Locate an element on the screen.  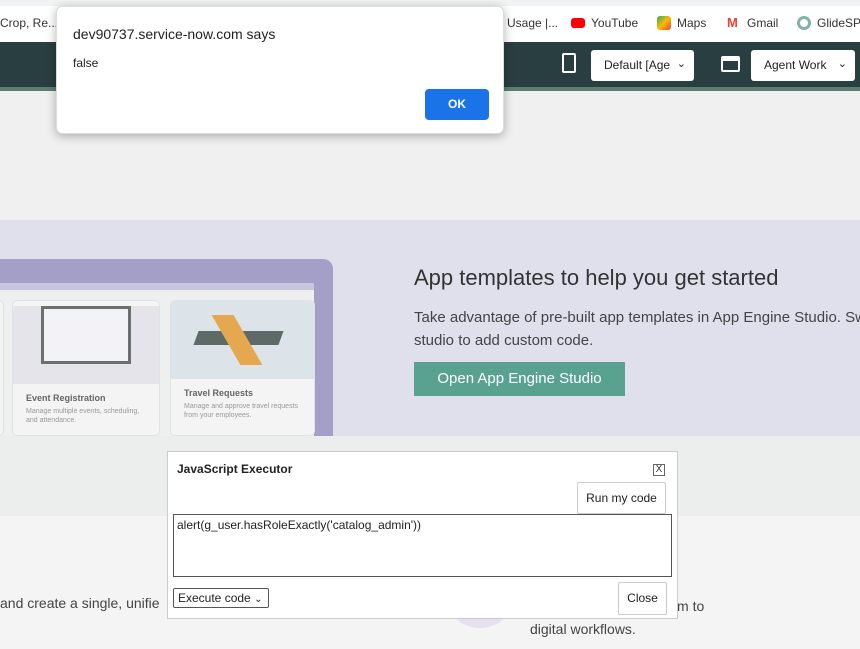
card-title: Travel Requests is located at coordinates (219, 393).